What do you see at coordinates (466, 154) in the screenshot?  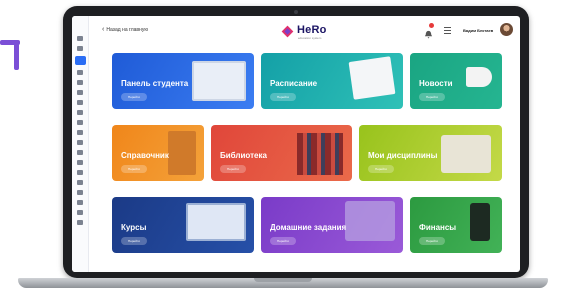 I see `documents-illustration` at bounding box center [466, 154].